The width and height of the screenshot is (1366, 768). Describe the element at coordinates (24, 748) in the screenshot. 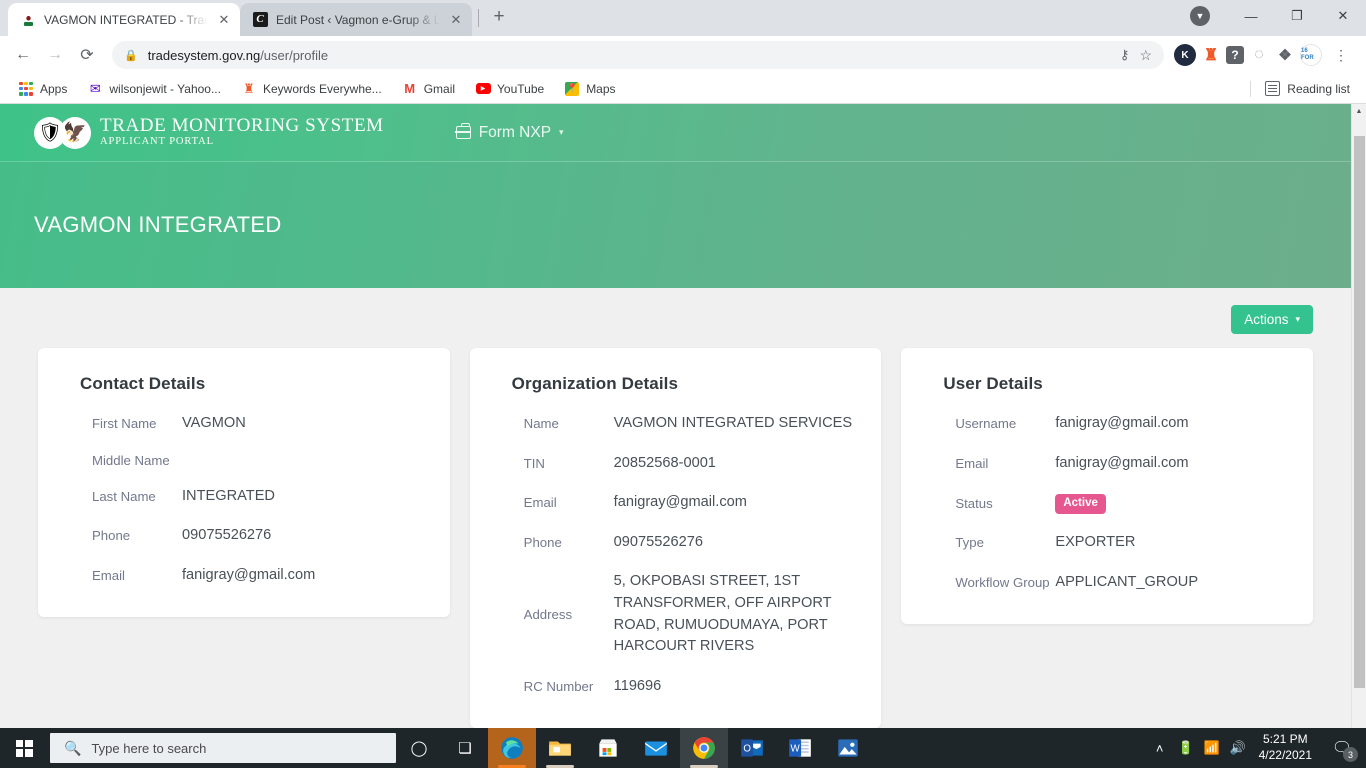

I see `windows-start-icon` at that location.